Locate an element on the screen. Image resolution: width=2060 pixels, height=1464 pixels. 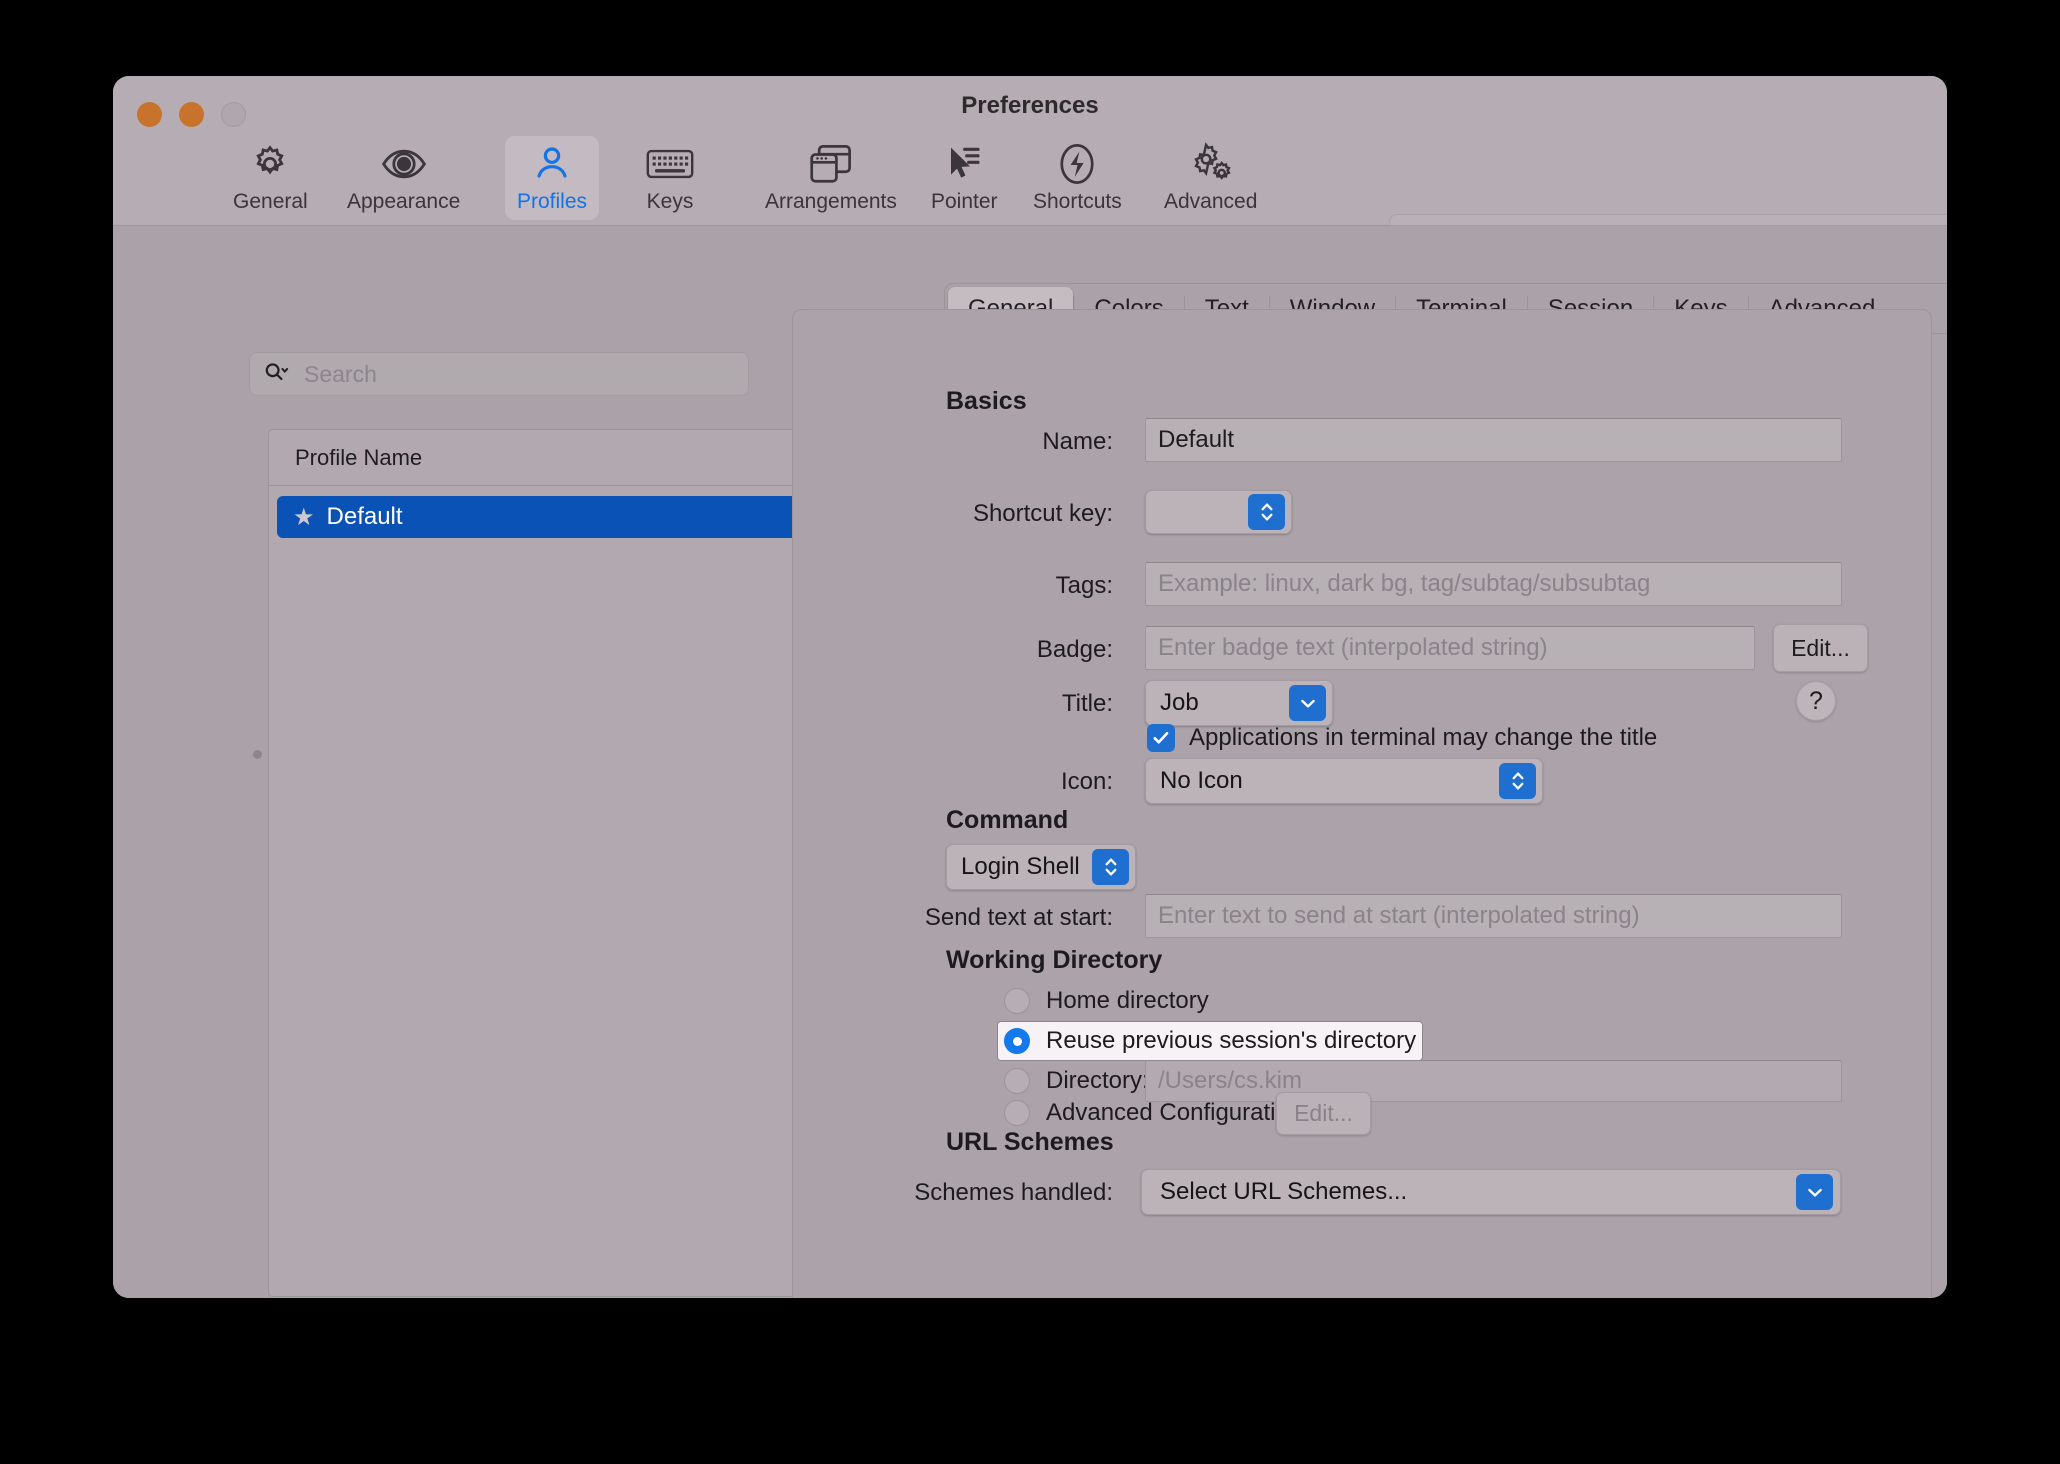
working-directory-section-heading: Working Directory is located at coordinates (1054, 960).